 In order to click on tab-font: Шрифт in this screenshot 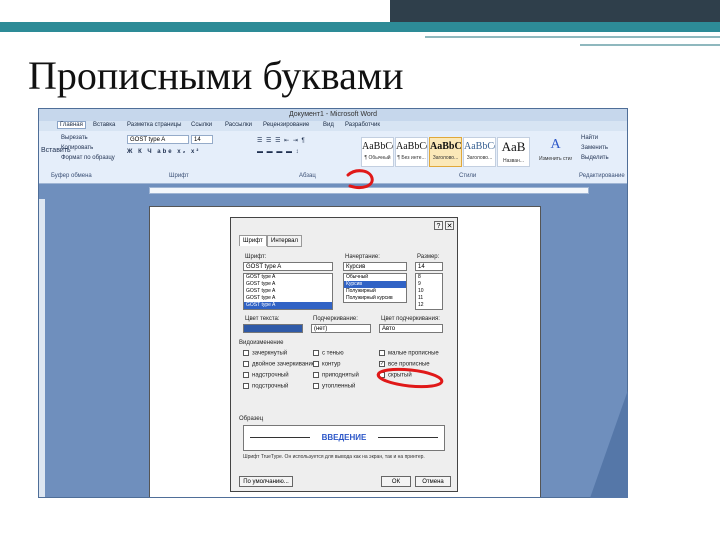, I will do `click(253, 240)`.